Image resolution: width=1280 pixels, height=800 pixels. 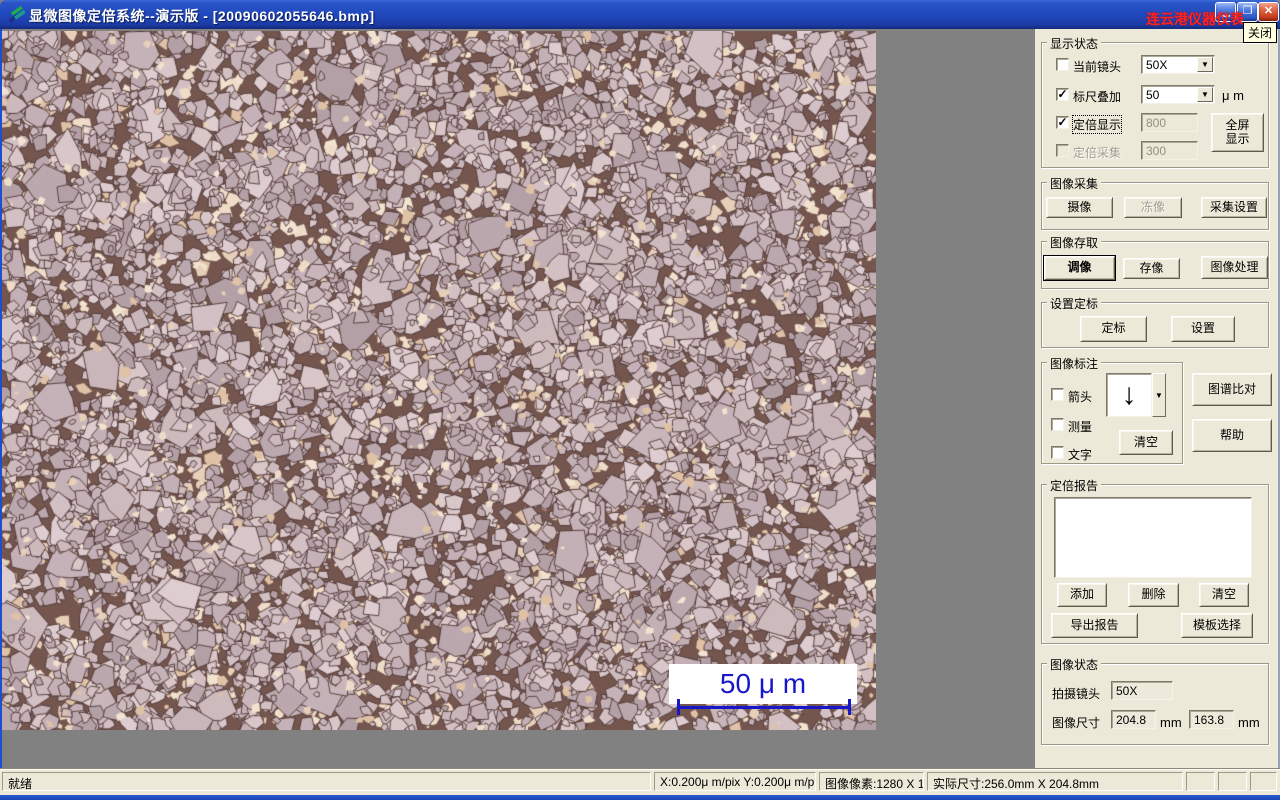 I want to click on scale-bar-tick-left, so click(x=678, y=707).